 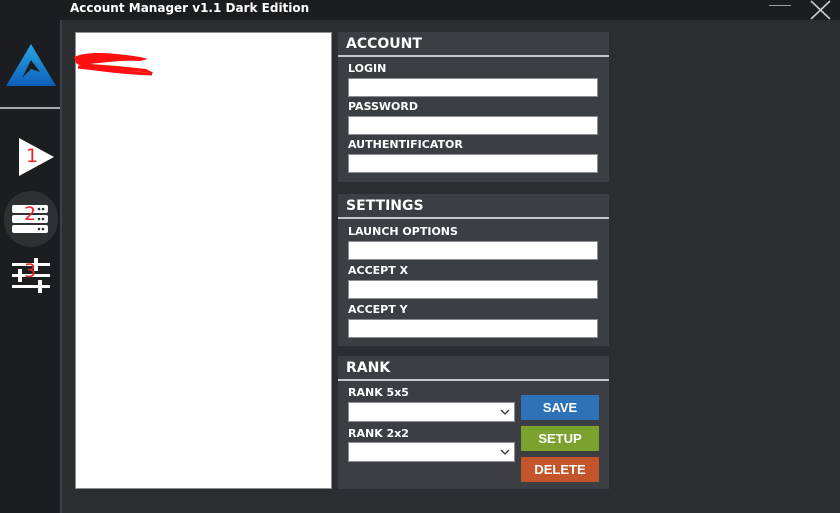 I want to click on panel-title: SETTINGS, so click(x=385, y=206).